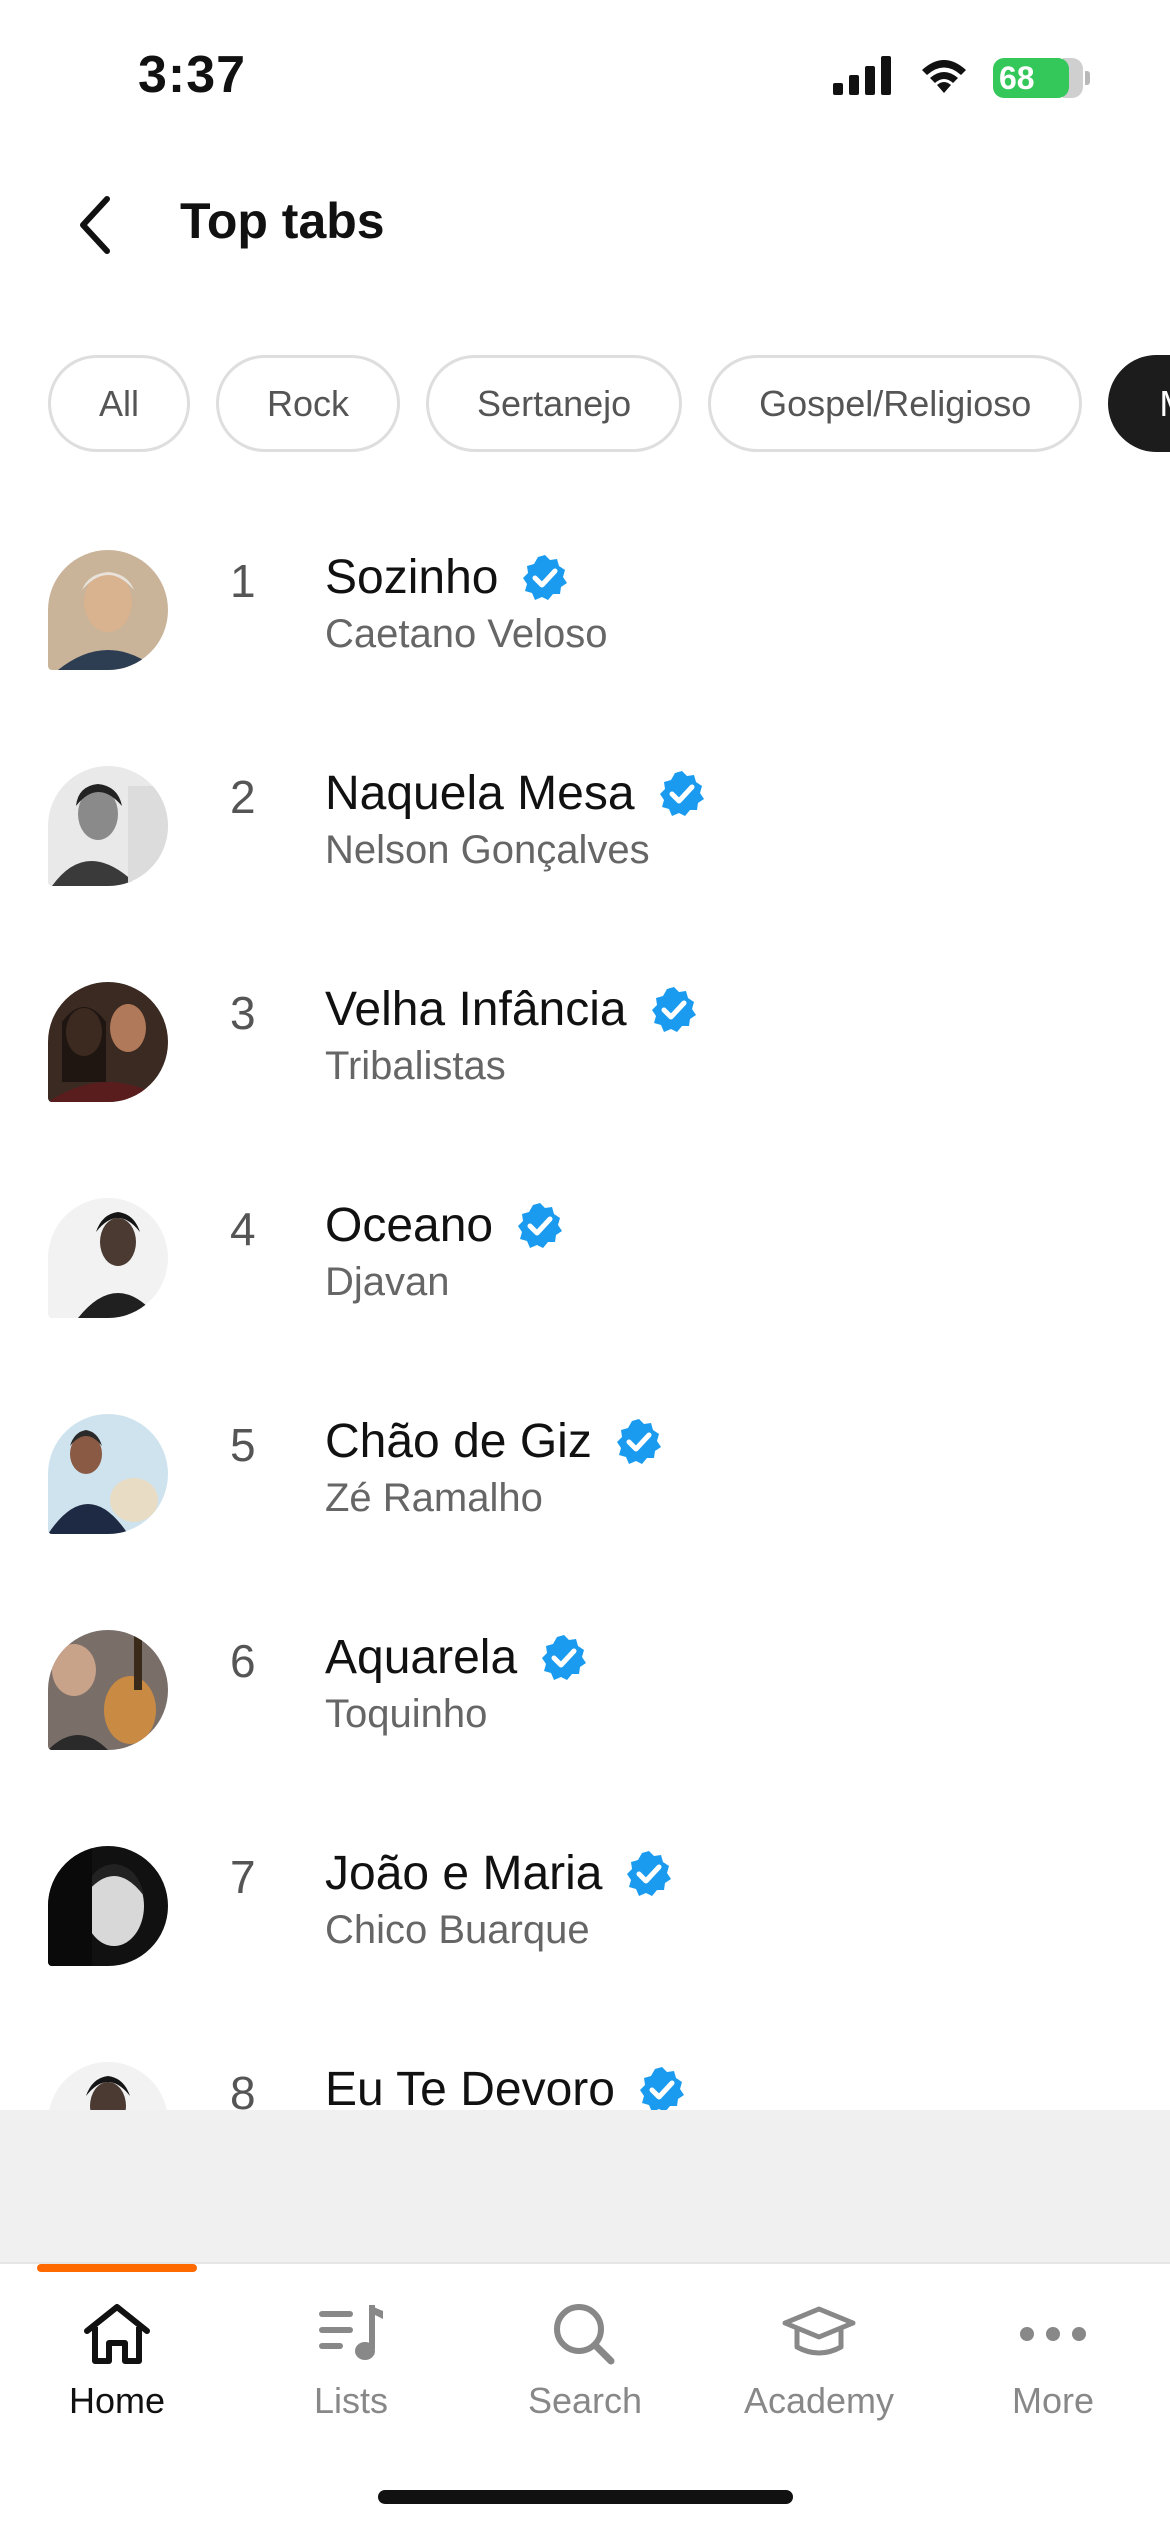 Image resolution: width=1170 pixels, height=2532 pixels. I want to click on song-title: Oceano, so click(409, 1225).